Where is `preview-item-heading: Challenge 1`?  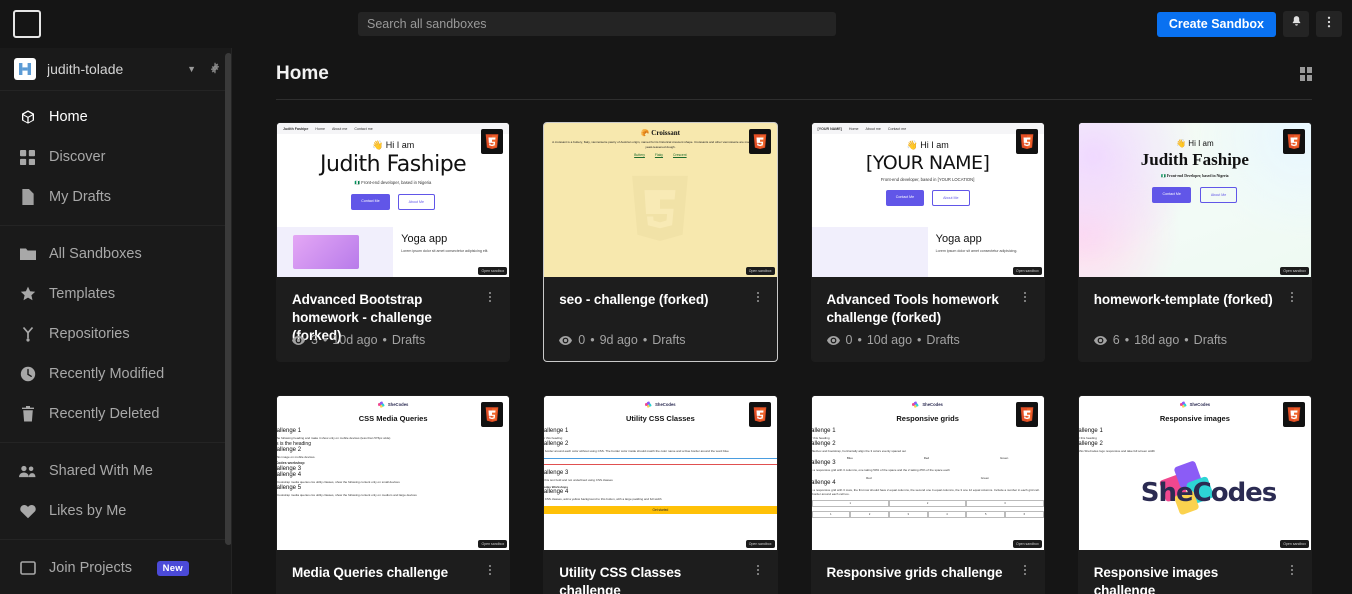 preview-item-heading: Challenge 1 is located at coordinates (1090, 431).